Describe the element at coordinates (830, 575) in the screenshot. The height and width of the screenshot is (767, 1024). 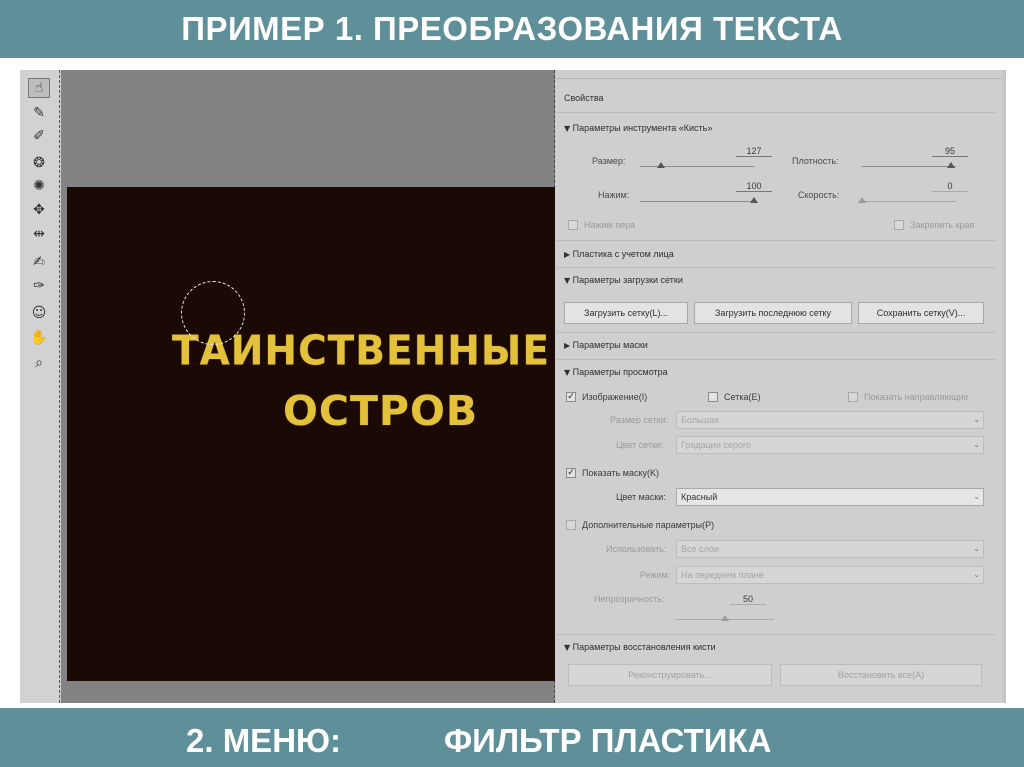
I see `mode-select: На переднем плане ⌄` at that location.